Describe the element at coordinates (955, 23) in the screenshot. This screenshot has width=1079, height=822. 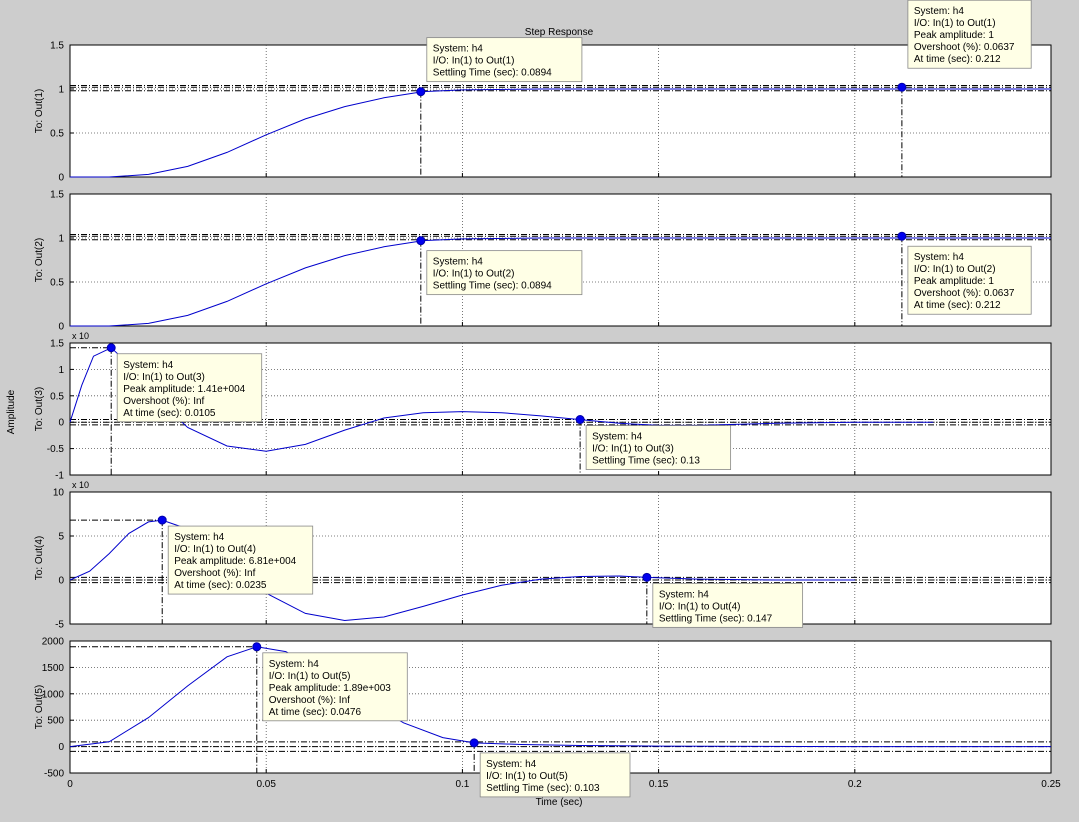
I see `data-tip-text: I/O: In(1) to Out(1)` at that location.